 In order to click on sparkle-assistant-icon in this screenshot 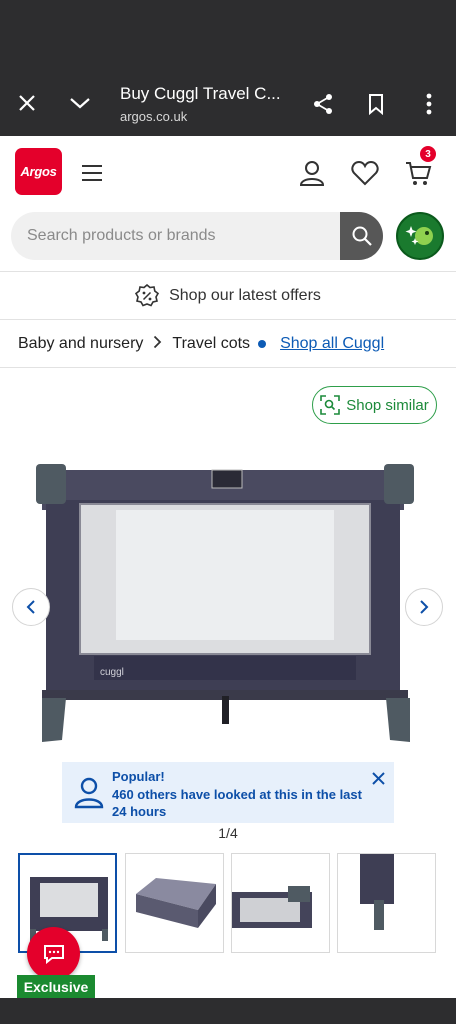, I will do `click(419, 235)`.